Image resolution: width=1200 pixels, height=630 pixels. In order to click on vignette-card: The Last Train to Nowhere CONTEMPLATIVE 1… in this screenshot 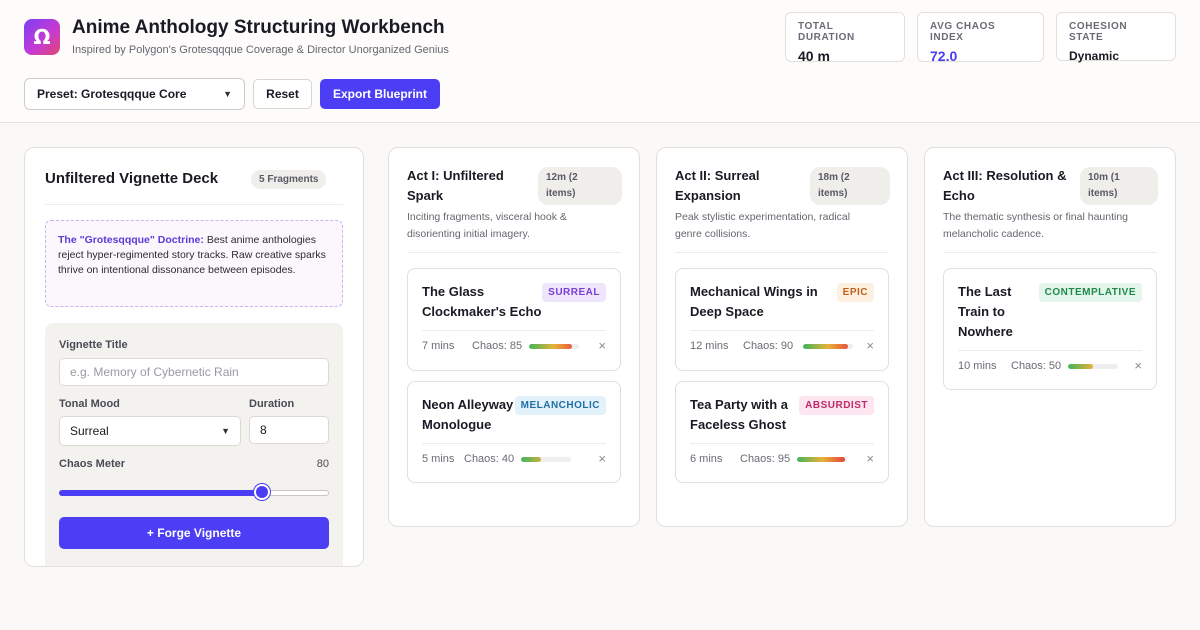, I will do `click(1050, 329)`.